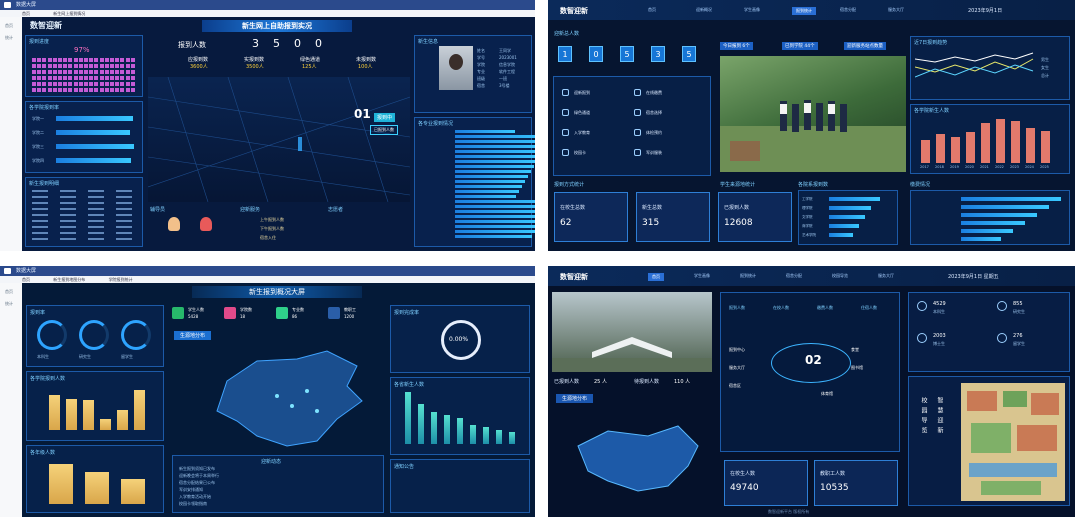  I want to click on service-label: 军训服装, so click(654, 153).